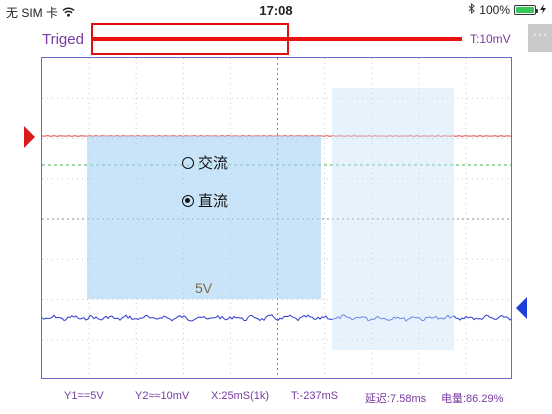 Image resolution: width=552 pixels, height=414 pixels. What do you see at coordinates (29, 137) in the screenshot?
I see `ch1-level-marker` at bounding box center [29, 137].